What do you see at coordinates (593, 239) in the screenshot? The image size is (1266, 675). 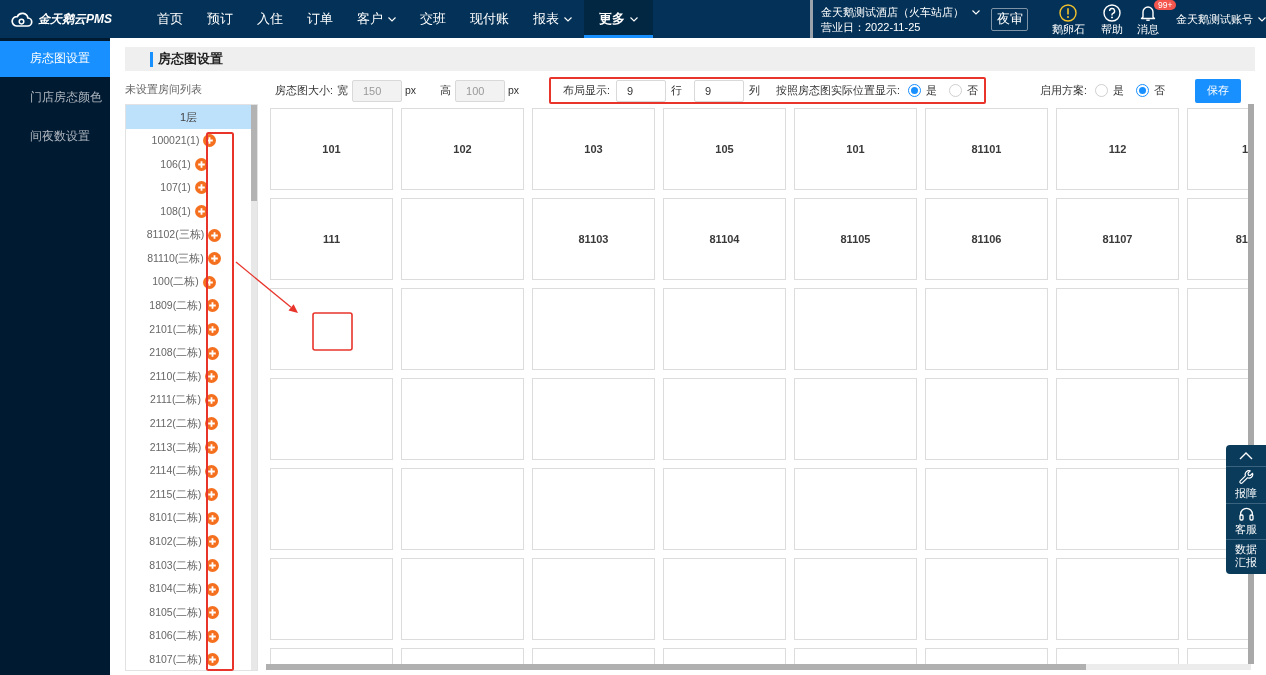 I see `room-tile: 81103` at bounding box center [593, 239].